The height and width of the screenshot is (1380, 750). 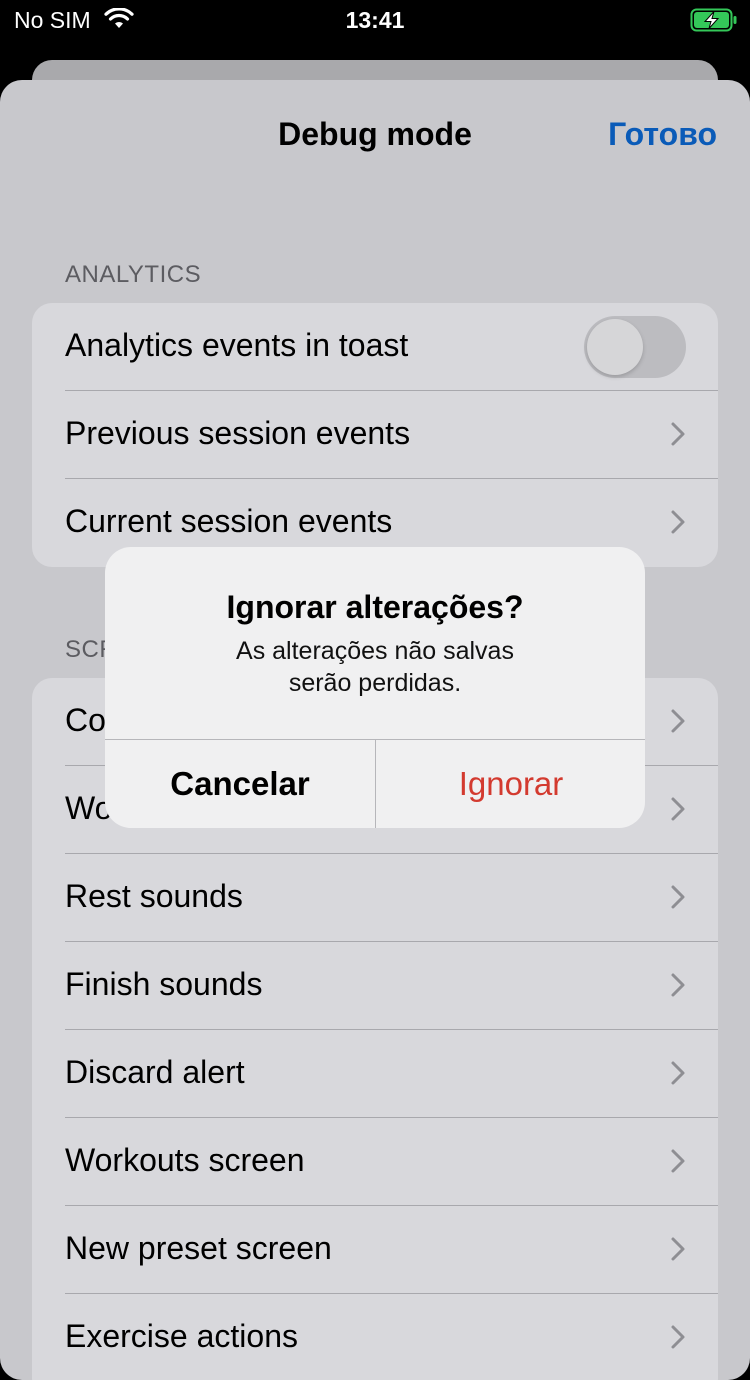 What do you see at coordinates (240, 784) in the screenshot?
I see `cancel-button: Cancelar` at bounding box center [240, 784].